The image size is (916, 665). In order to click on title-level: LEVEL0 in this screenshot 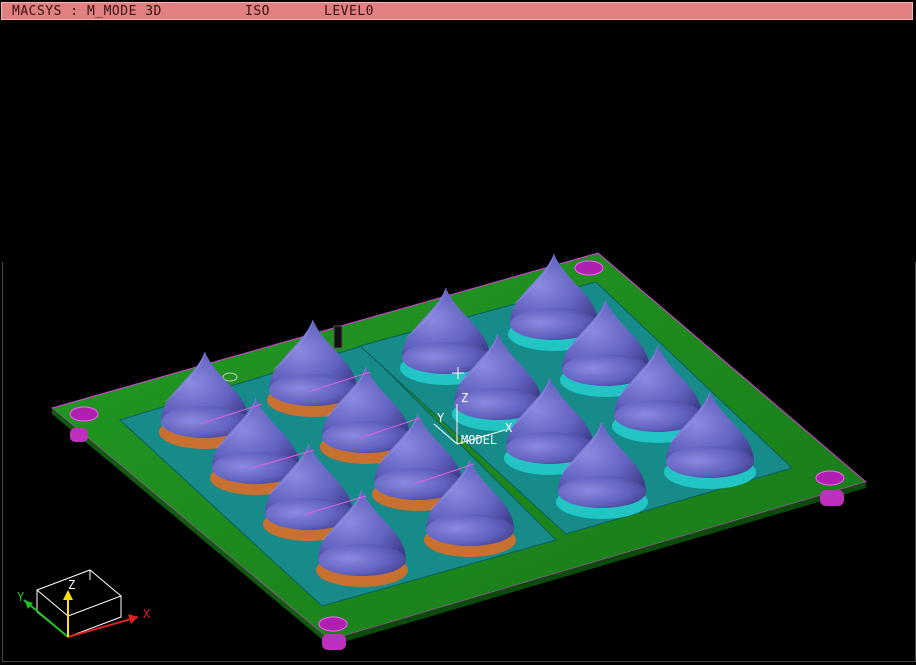, I will do `click(349, 11)`.